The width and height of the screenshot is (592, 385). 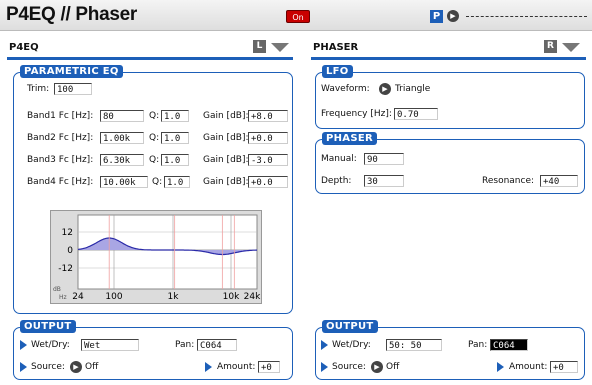 I want to click on right-amount-label: Amount:, so click(x=528, y=367).